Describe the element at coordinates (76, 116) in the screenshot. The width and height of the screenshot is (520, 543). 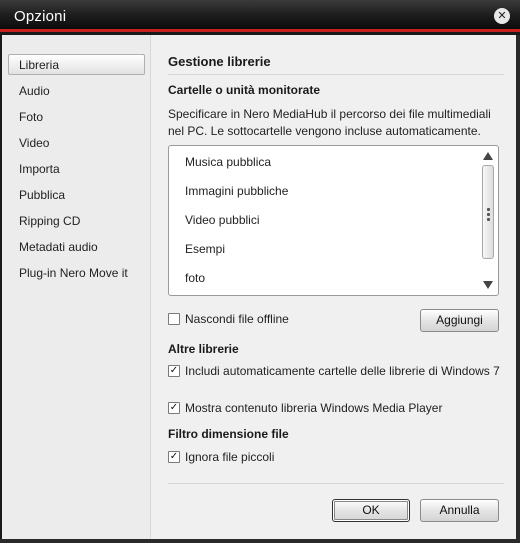
I see `sidebar-item-foto: Foto` at that location.